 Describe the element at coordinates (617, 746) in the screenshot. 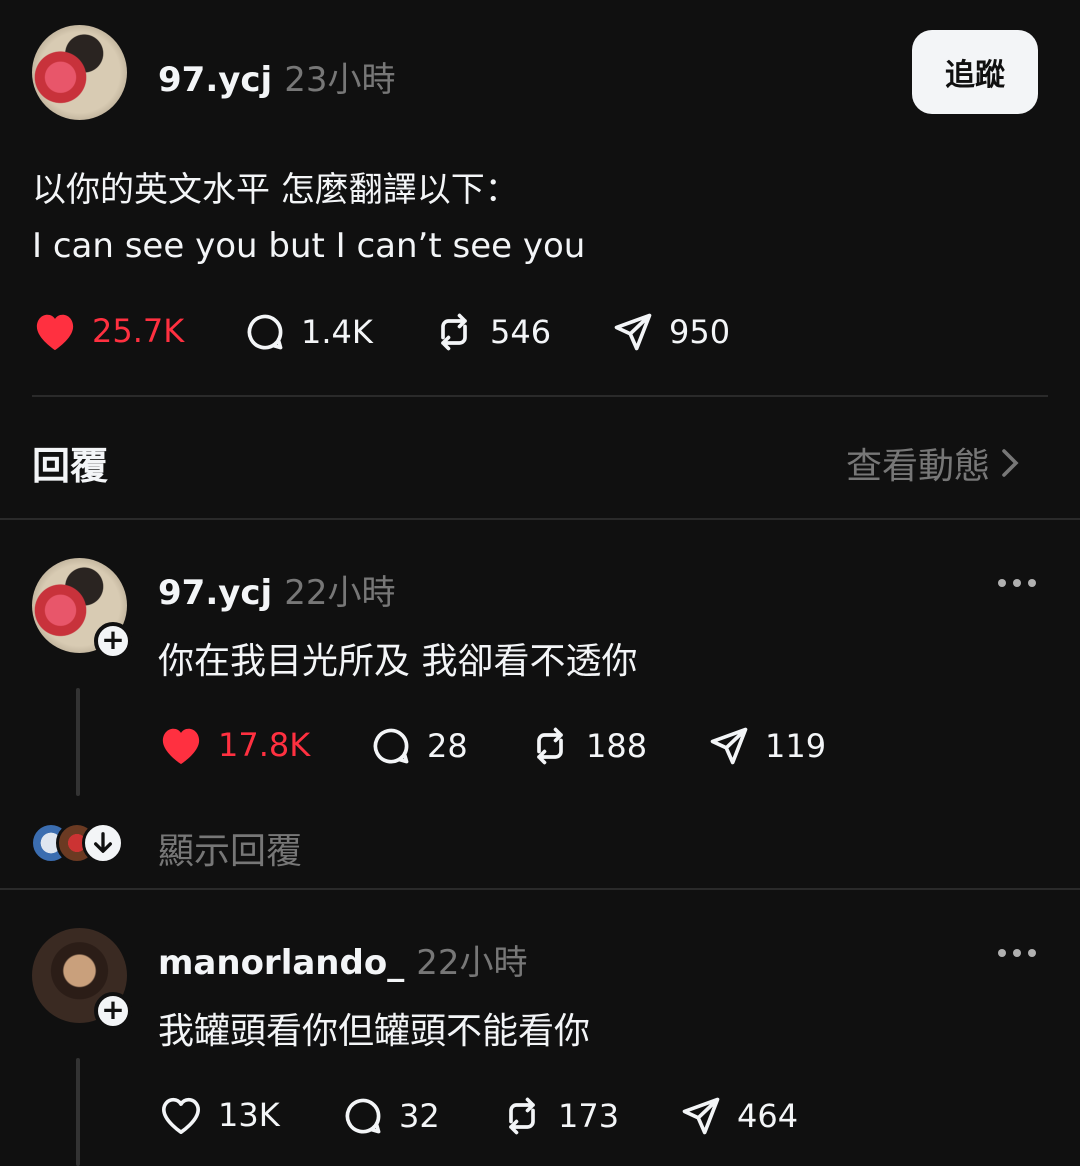

I see `repost-count: 188` at that location.